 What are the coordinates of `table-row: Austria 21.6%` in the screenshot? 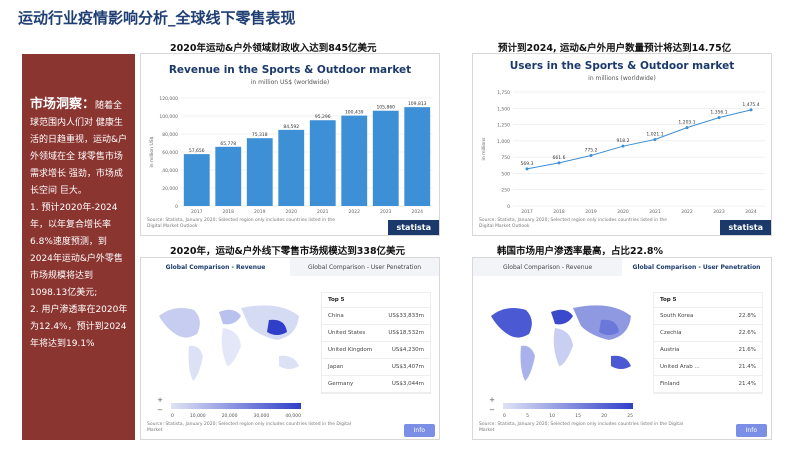 It's located at (708, 350).